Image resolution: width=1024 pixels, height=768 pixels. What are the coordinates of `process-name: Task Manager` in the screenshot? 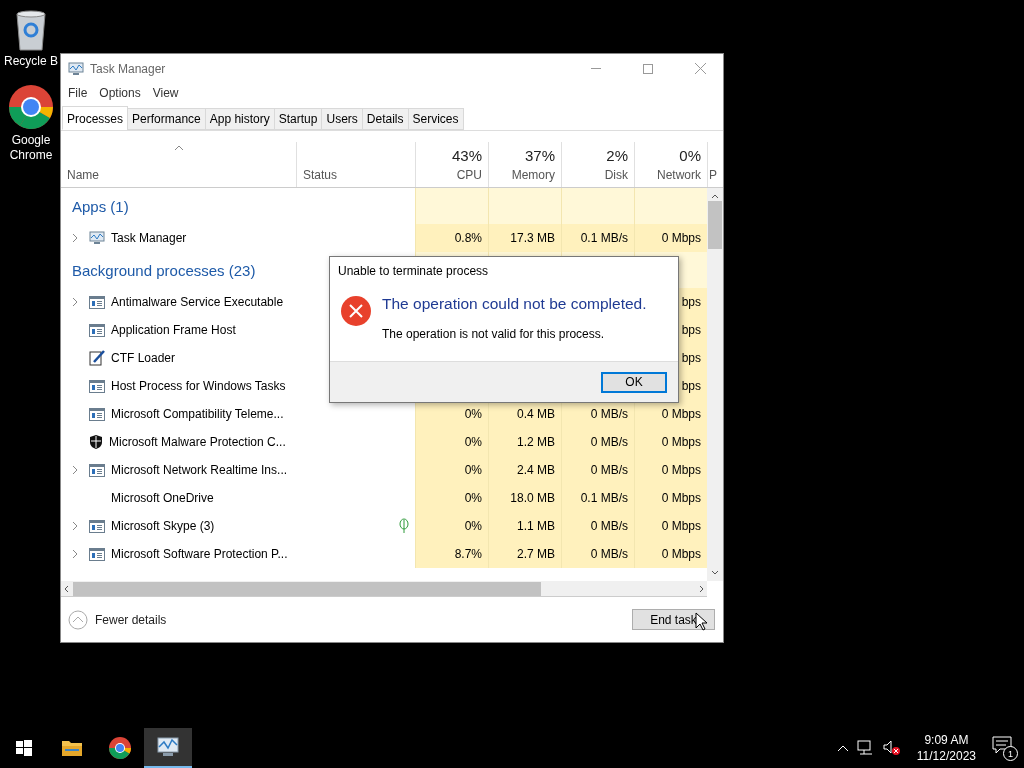 It's located at (149, 238).